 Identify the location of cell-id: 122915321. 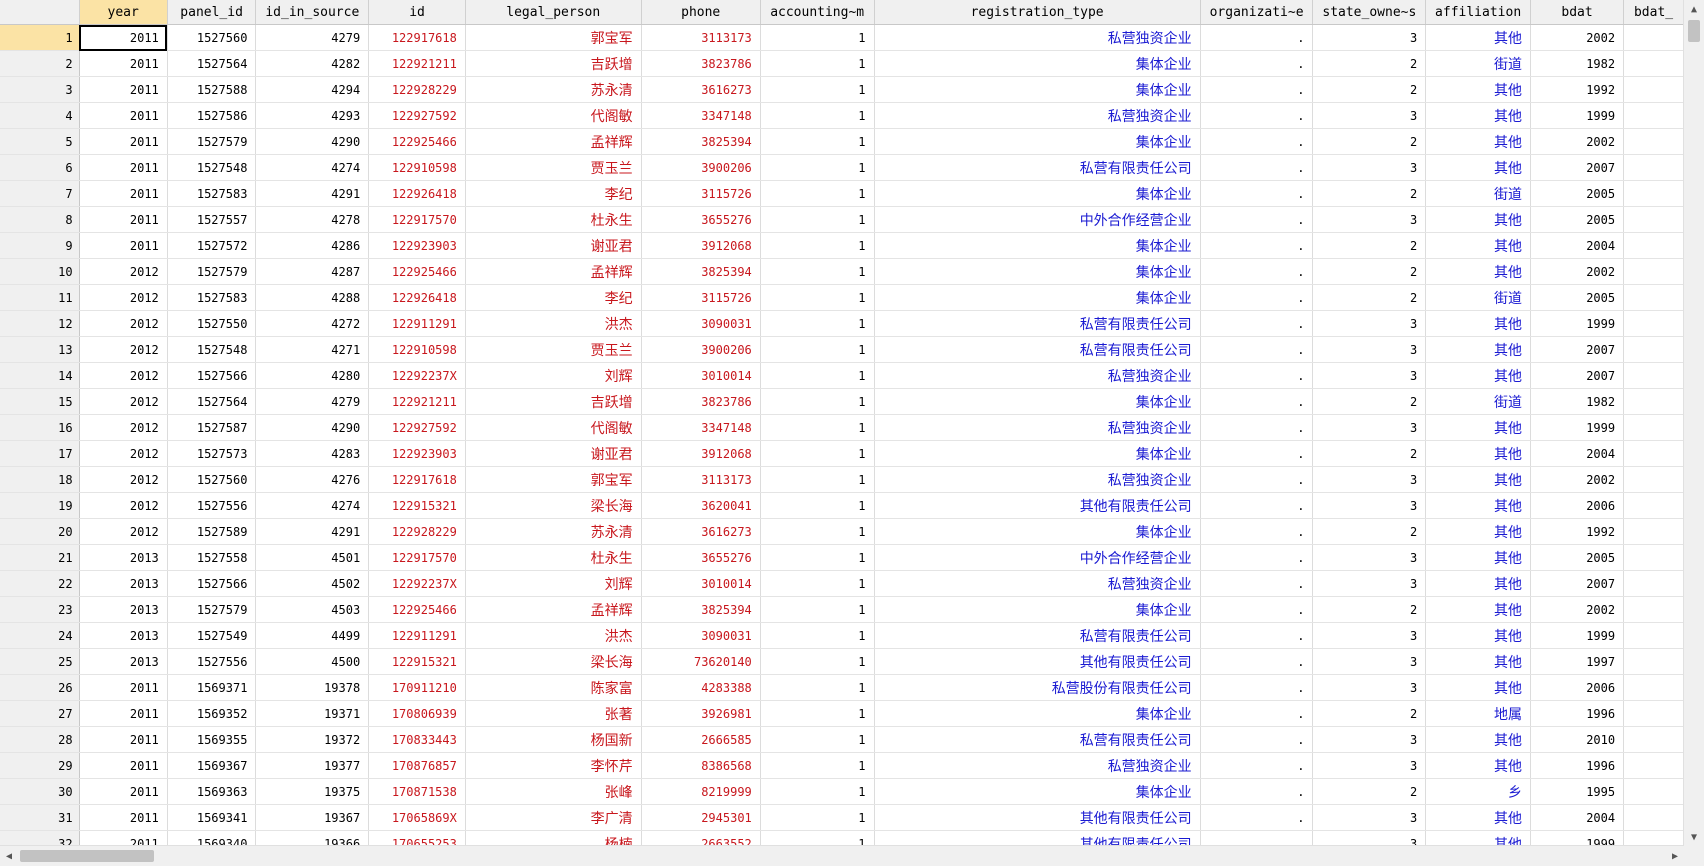
(417, 661).